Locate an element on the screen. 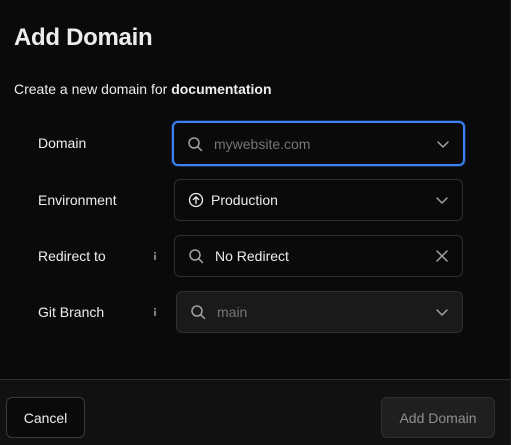  dialog-footer: Cancel Add Domain is located at coordinates (255, 412).